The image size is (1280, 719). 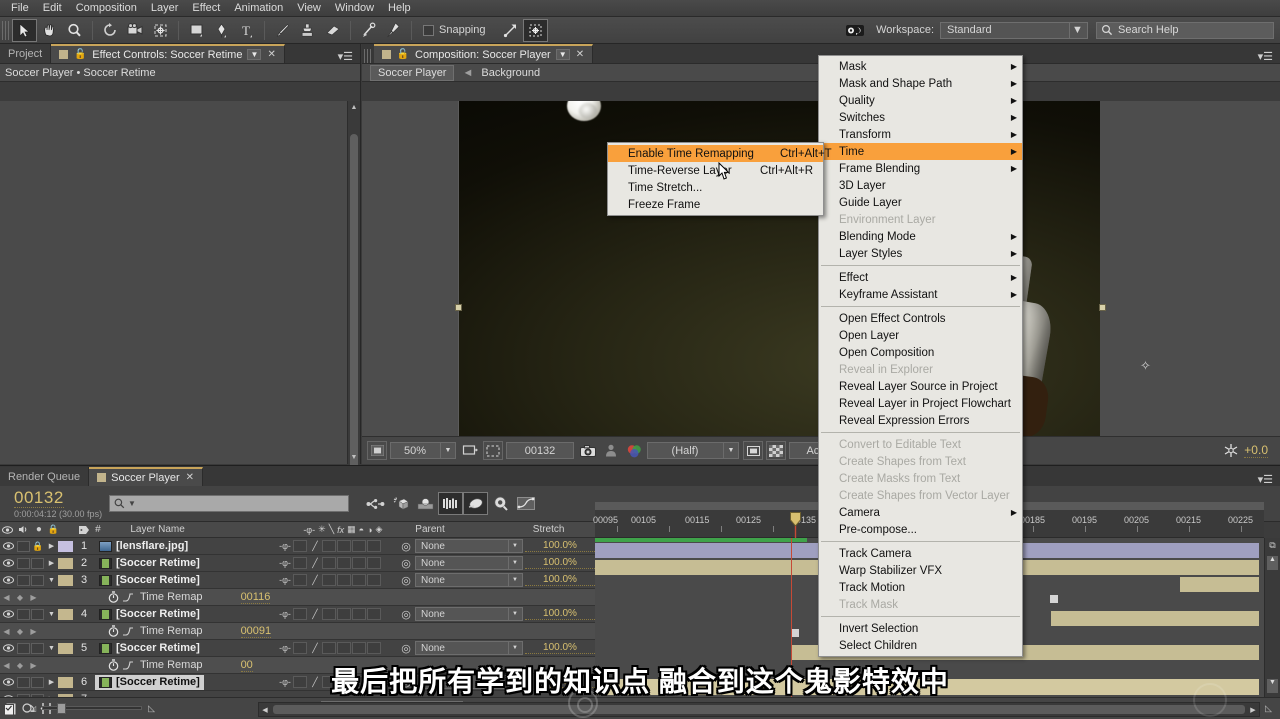 I want to click on context-menu-item-effect: Effect ▶, so click(x=920, y=277).